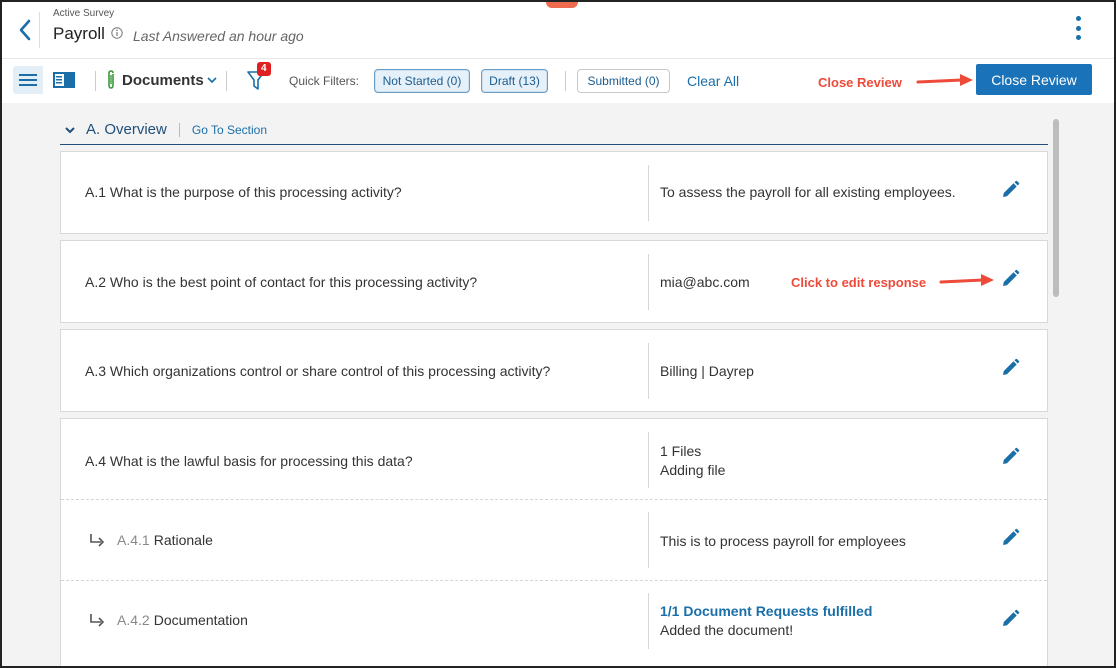 The image size is (1116, 668). Describe the element at coordinates (1056, 208) in the screenshot. I see `scrollbar-thumb` at that location.